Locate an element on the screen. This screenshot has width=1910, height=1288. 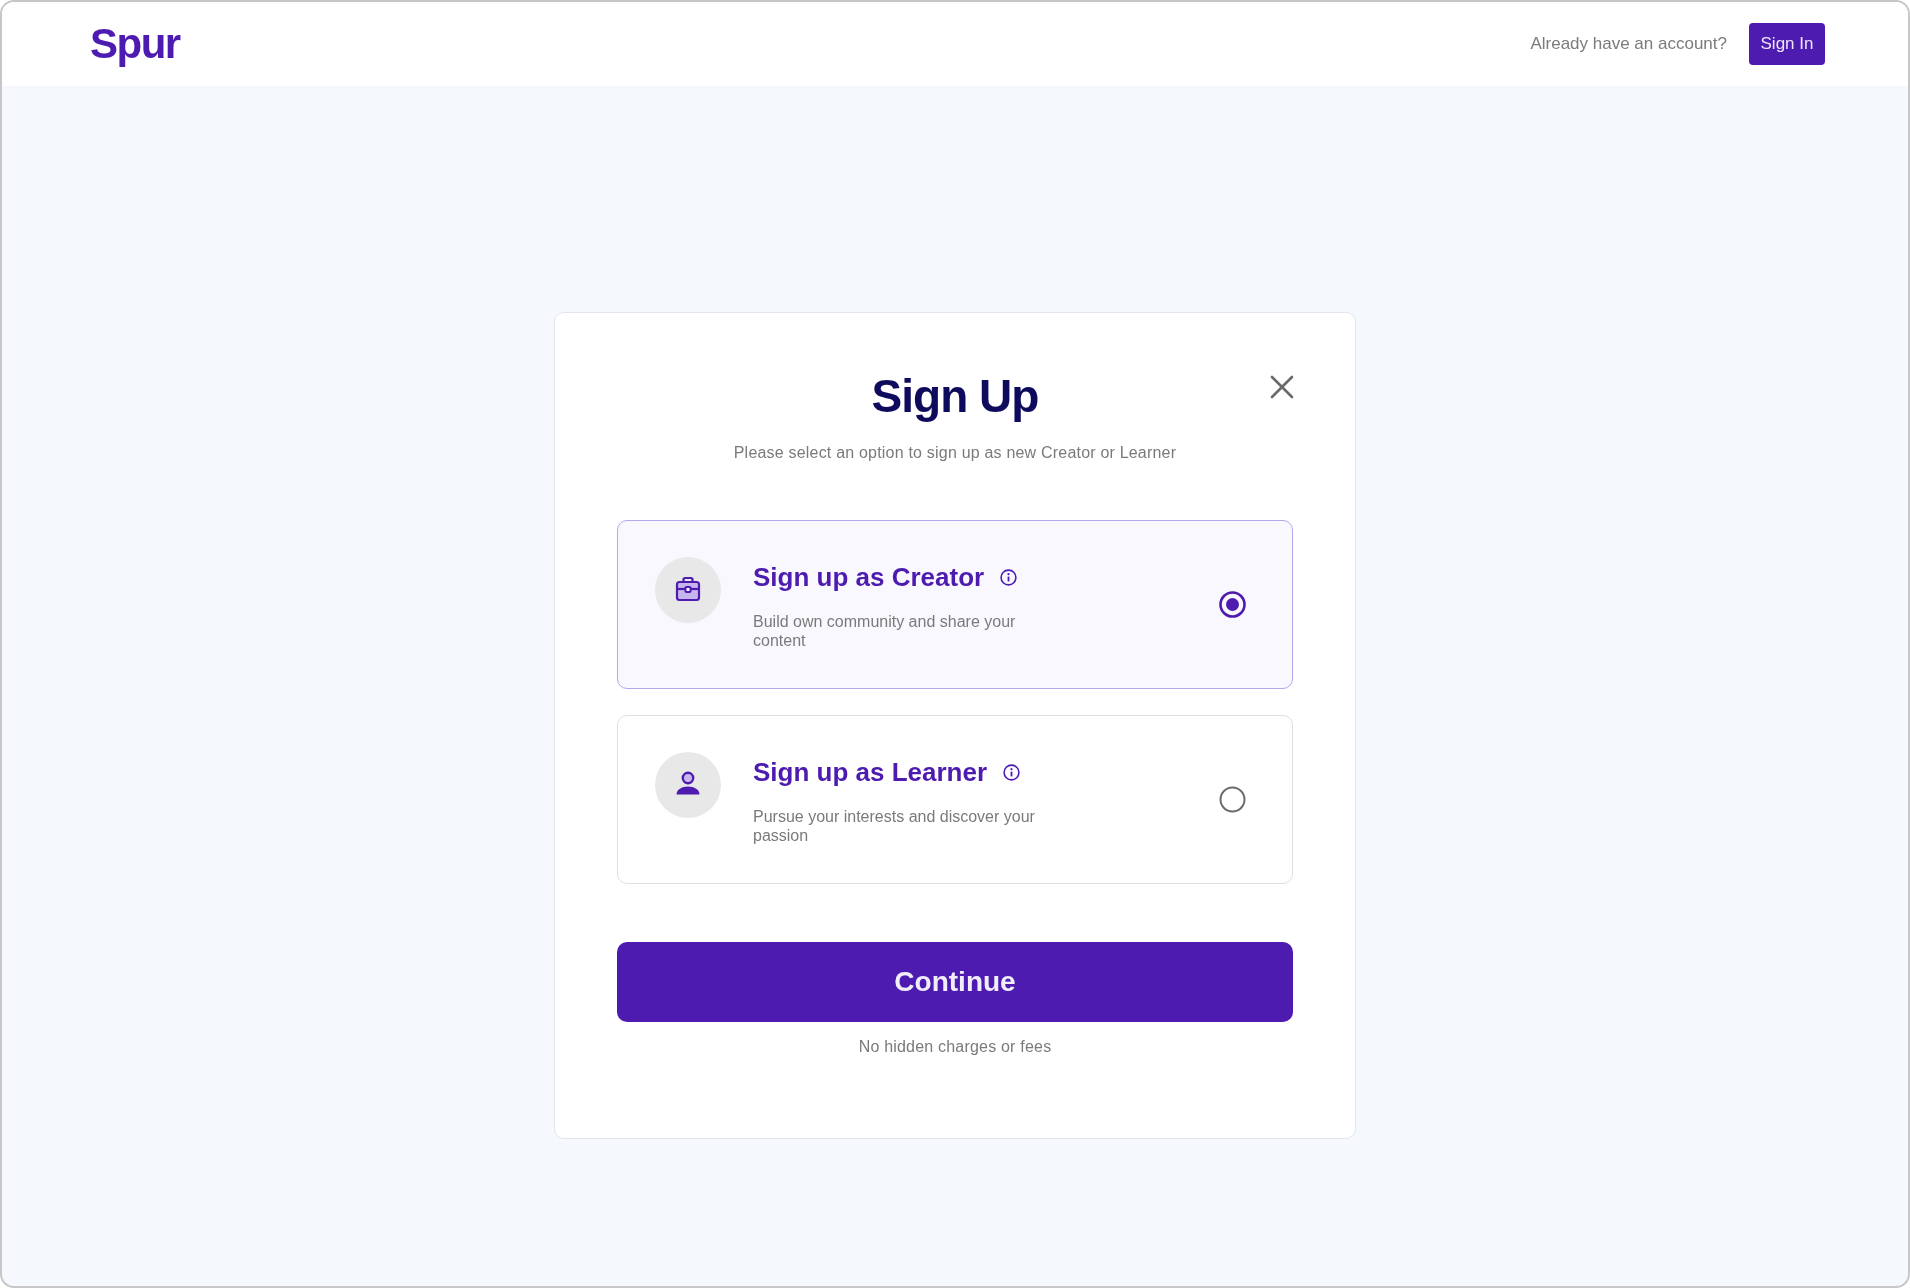
option-card: Sign up as Creator Build own community and share your content is located at coordinates (955, 604).